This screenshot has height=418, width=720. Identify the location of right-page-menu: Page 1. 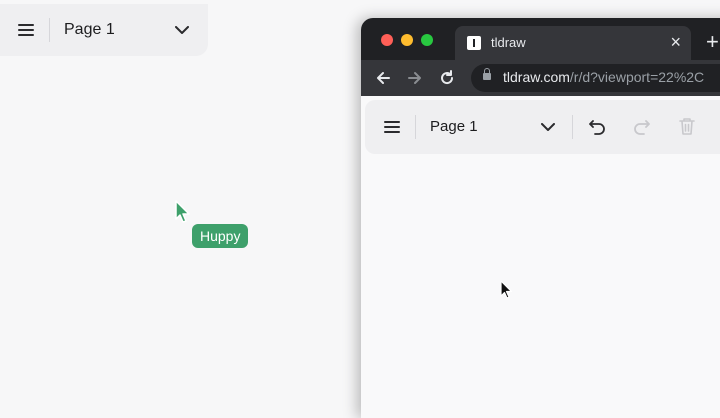
(542, 127).